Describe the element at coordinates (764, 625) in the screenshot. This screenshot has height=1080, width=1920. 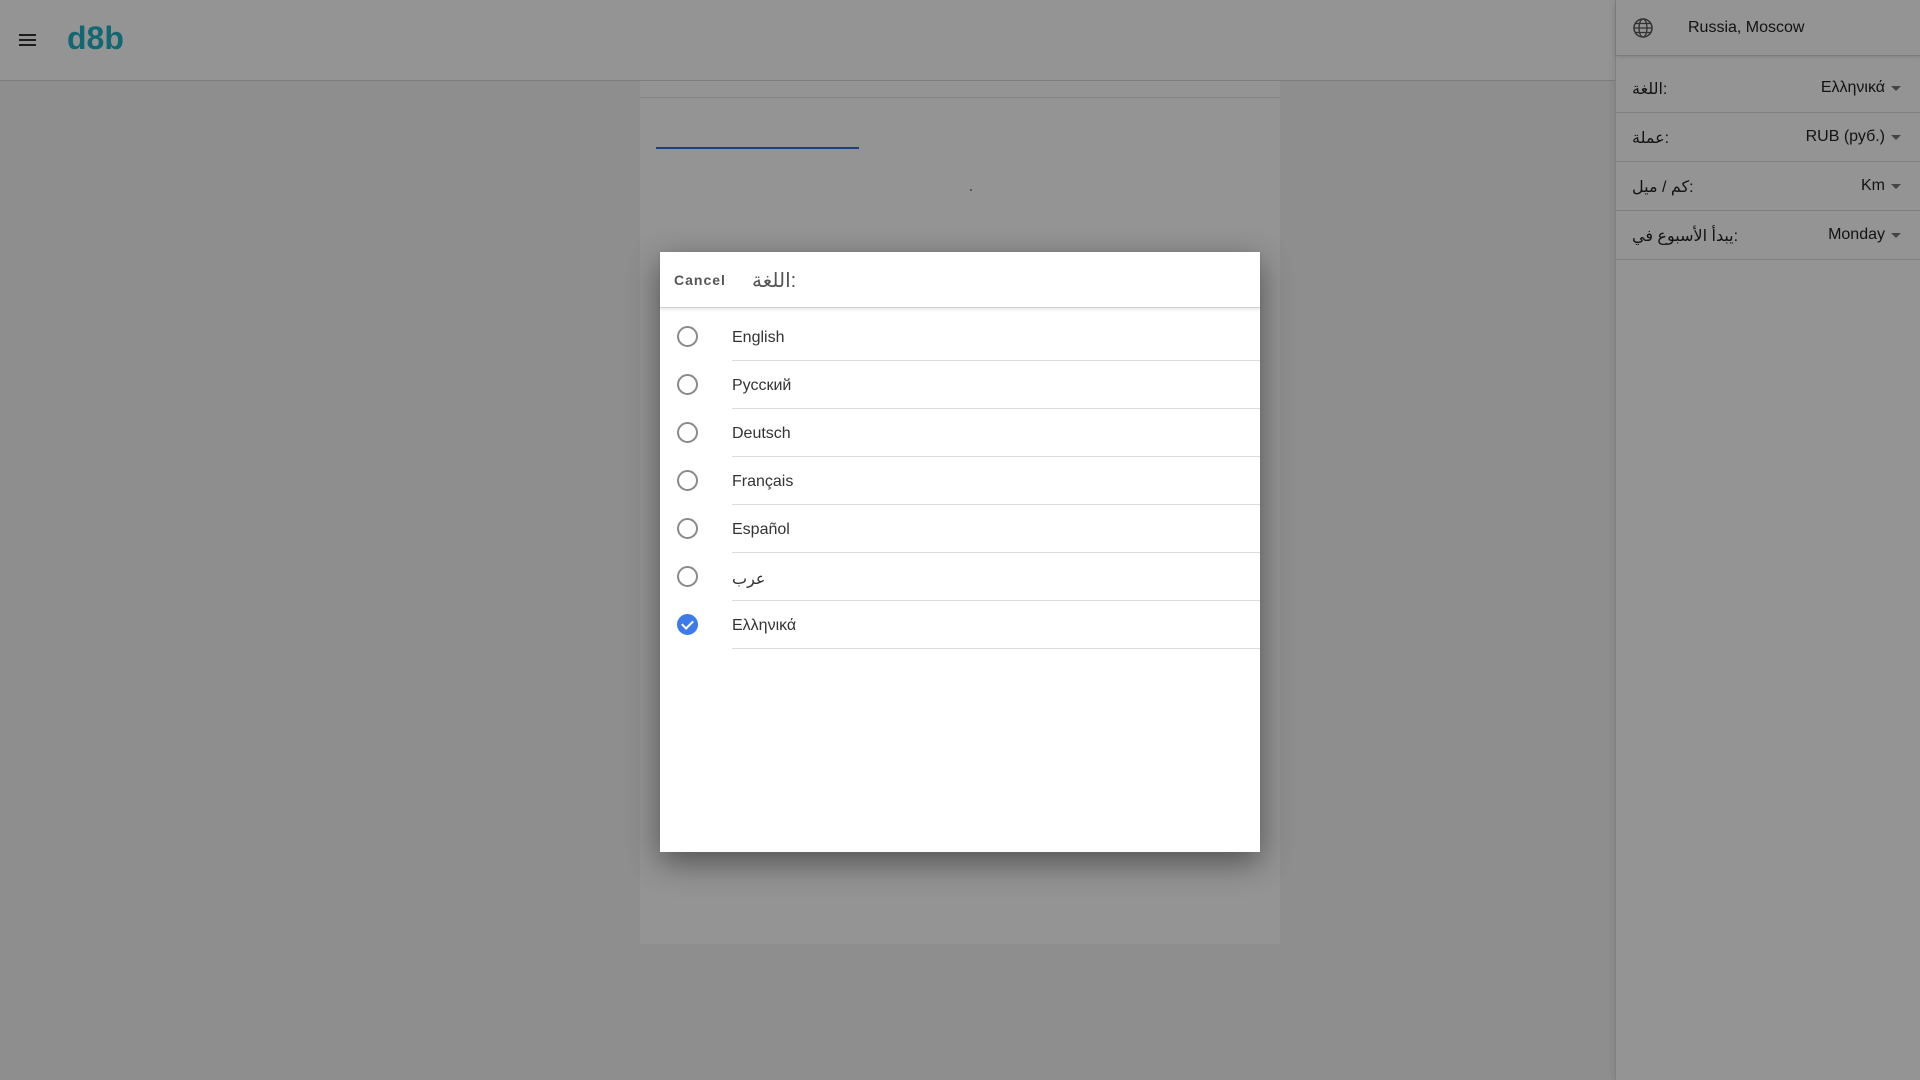
I see `option-label: Ελληνικά` at that location.